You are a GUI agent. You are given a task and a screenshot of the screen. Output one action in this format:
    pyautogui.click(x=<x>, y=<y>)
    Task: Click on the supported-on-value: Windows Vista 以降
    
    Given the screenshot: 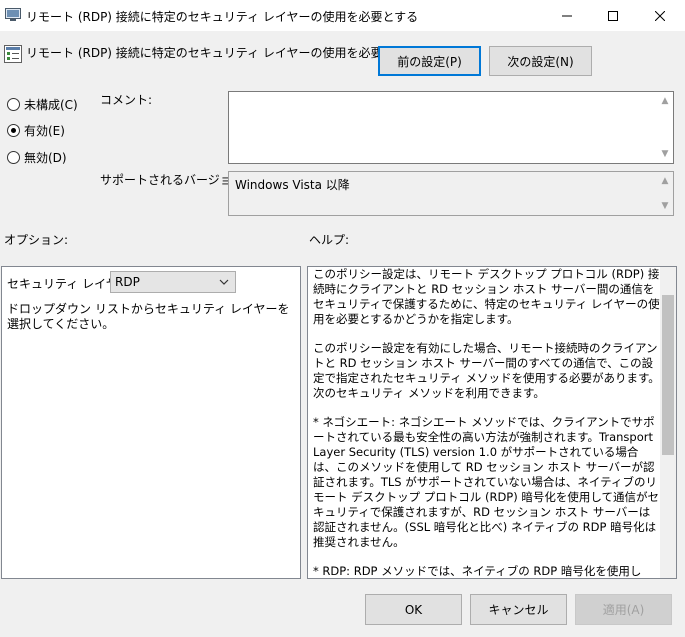 What is the action you would take?
    pyautogui.click(x=292, y=185)
    